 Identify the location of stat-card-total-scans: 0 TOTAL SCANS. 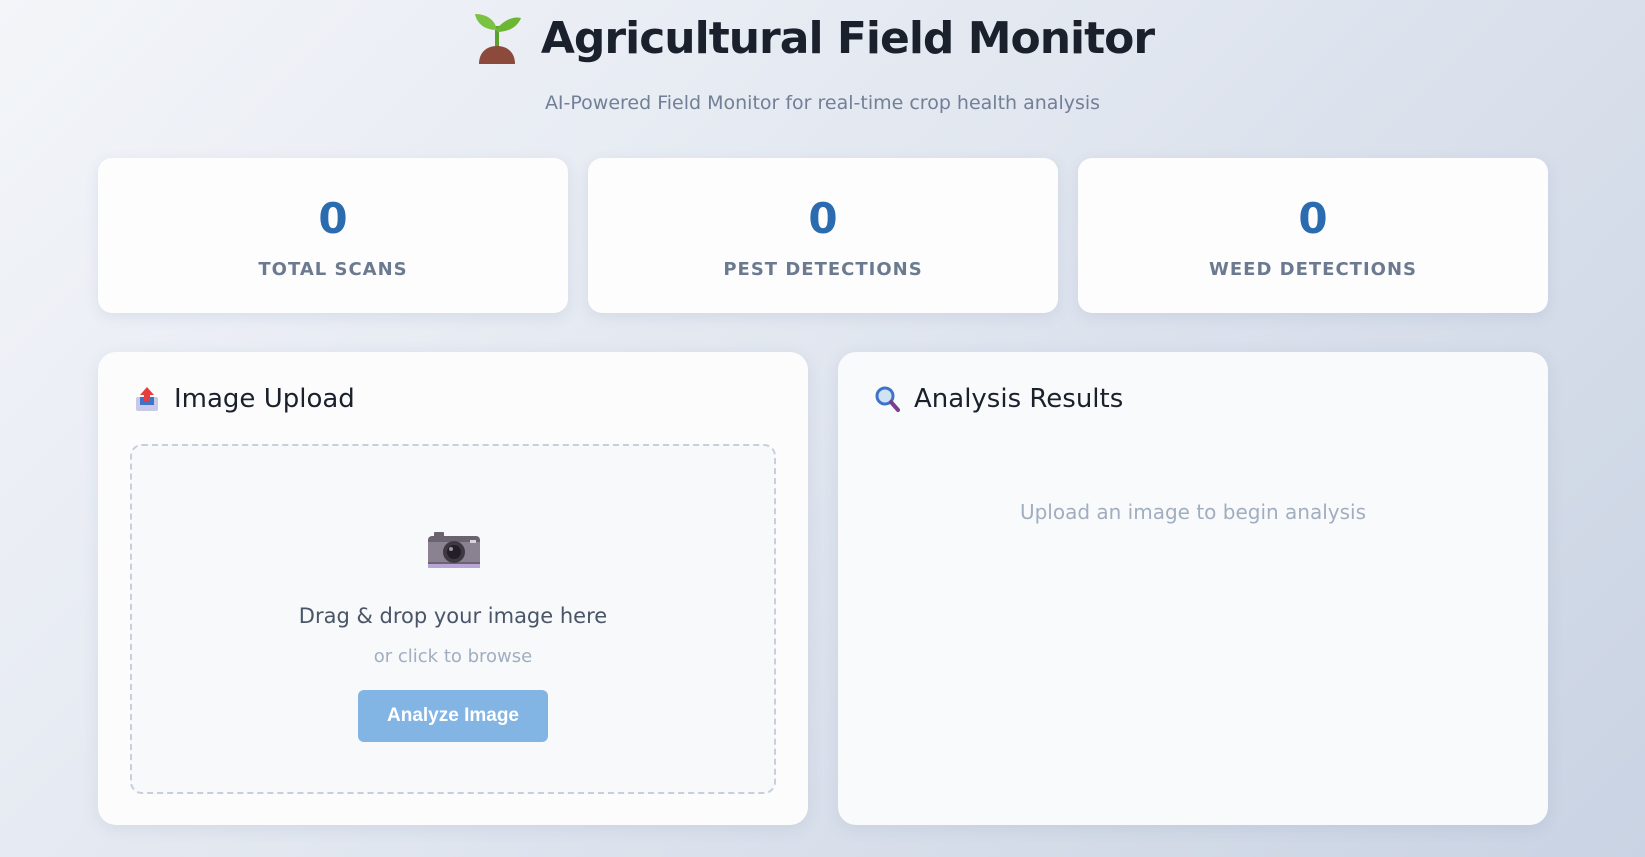
(333, 235).